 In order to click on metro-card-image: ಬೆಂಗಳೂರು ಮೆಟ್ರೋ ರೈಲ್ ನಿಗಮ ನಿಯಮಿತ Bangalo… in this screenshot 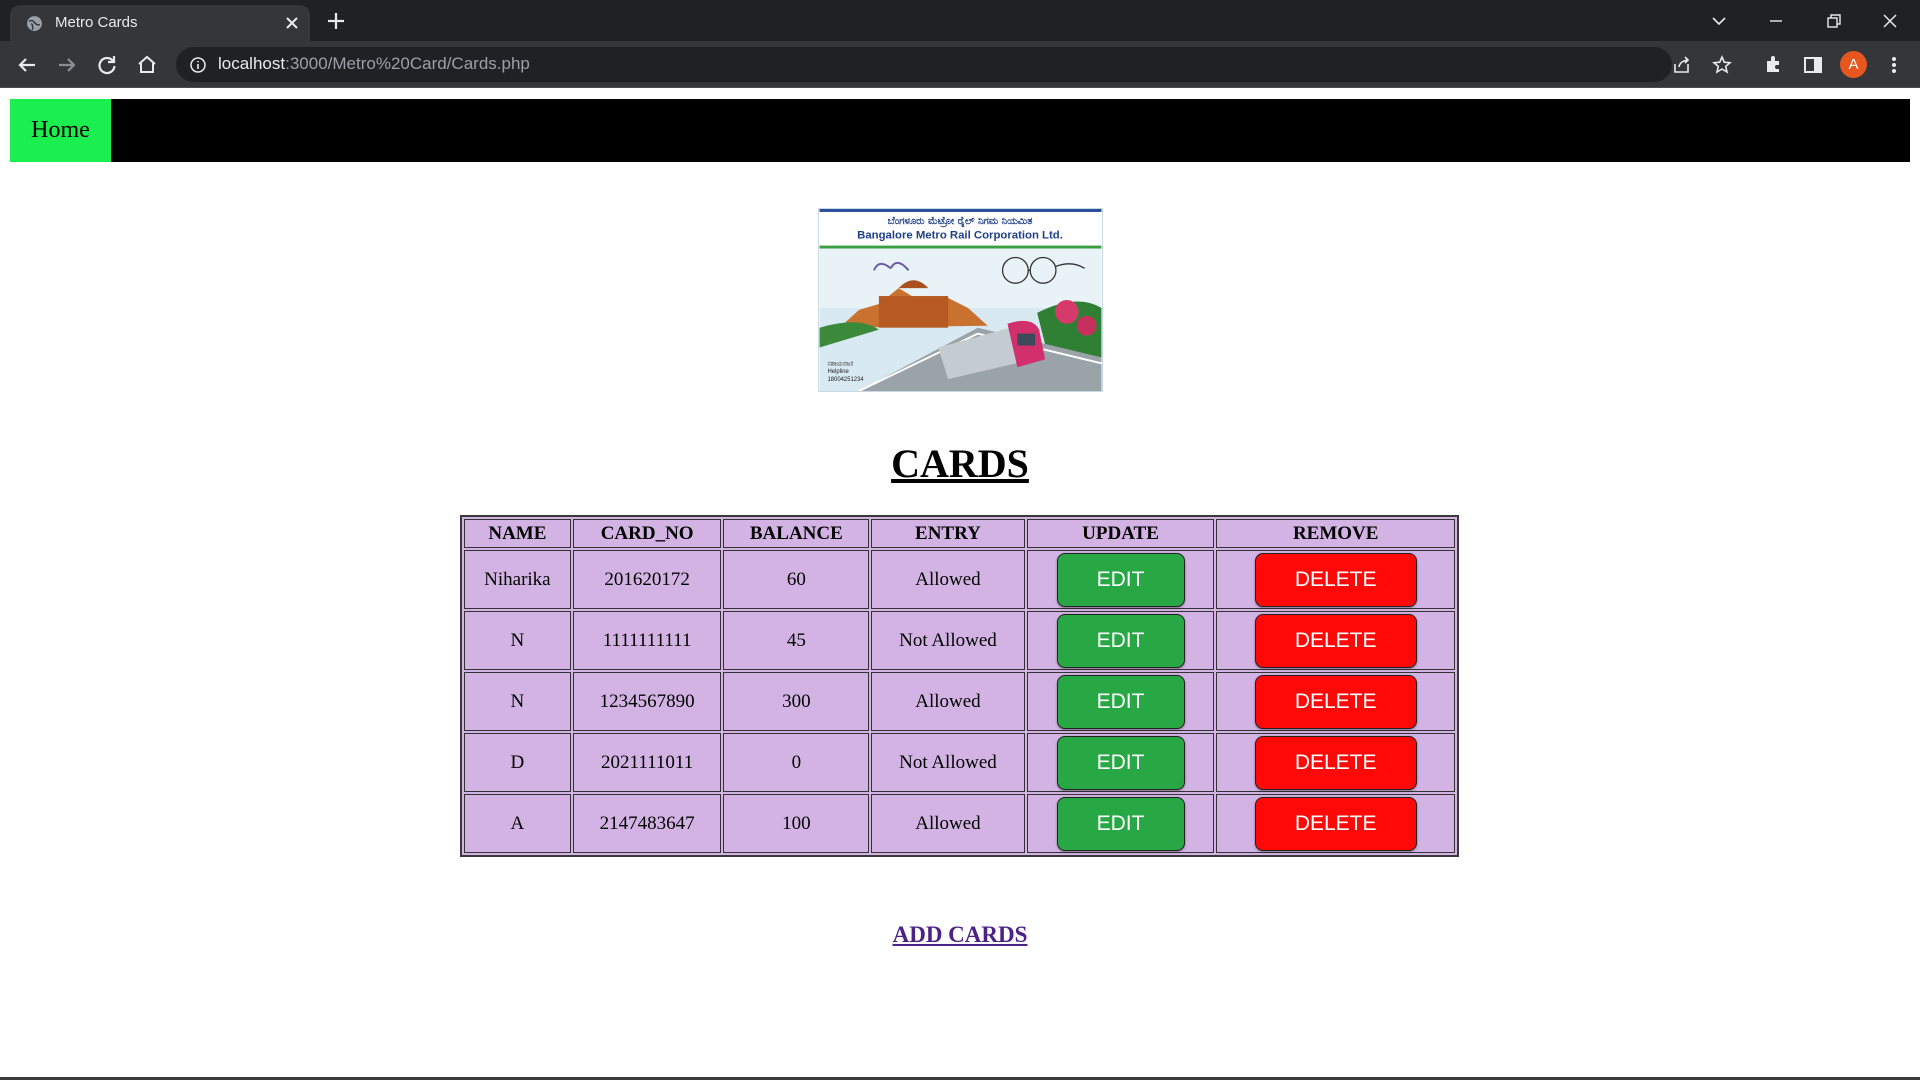, I will do `click(960, 300)`.